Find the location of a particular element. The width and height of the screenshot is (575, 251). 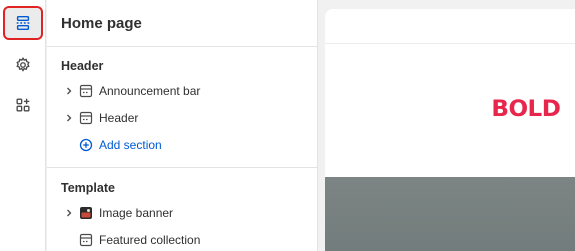

sections-icon is located at coordinates (23, 23).